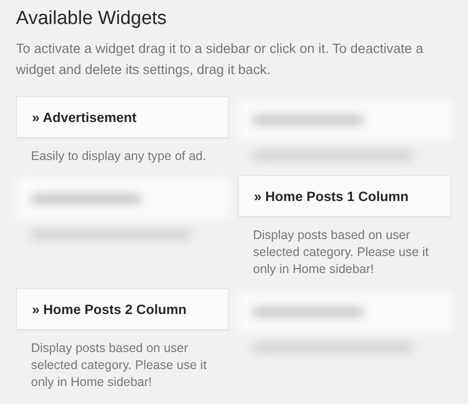 The width and height of the screenshot is (468, 404). I want to click on widget-description: Easily to display any type of ad., so click(119, 156).